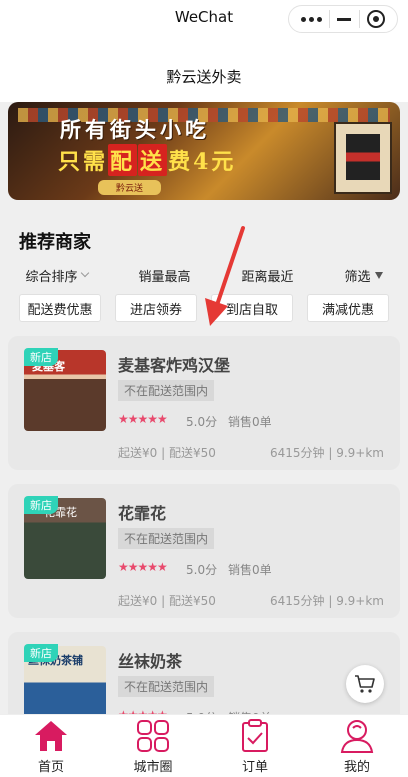 The height and width of the screenshot is (777, 408). What do you see at coordinates (84, 273) in the screenshot?
I see `chevron-down-icon` at bounding box center [84, 273].